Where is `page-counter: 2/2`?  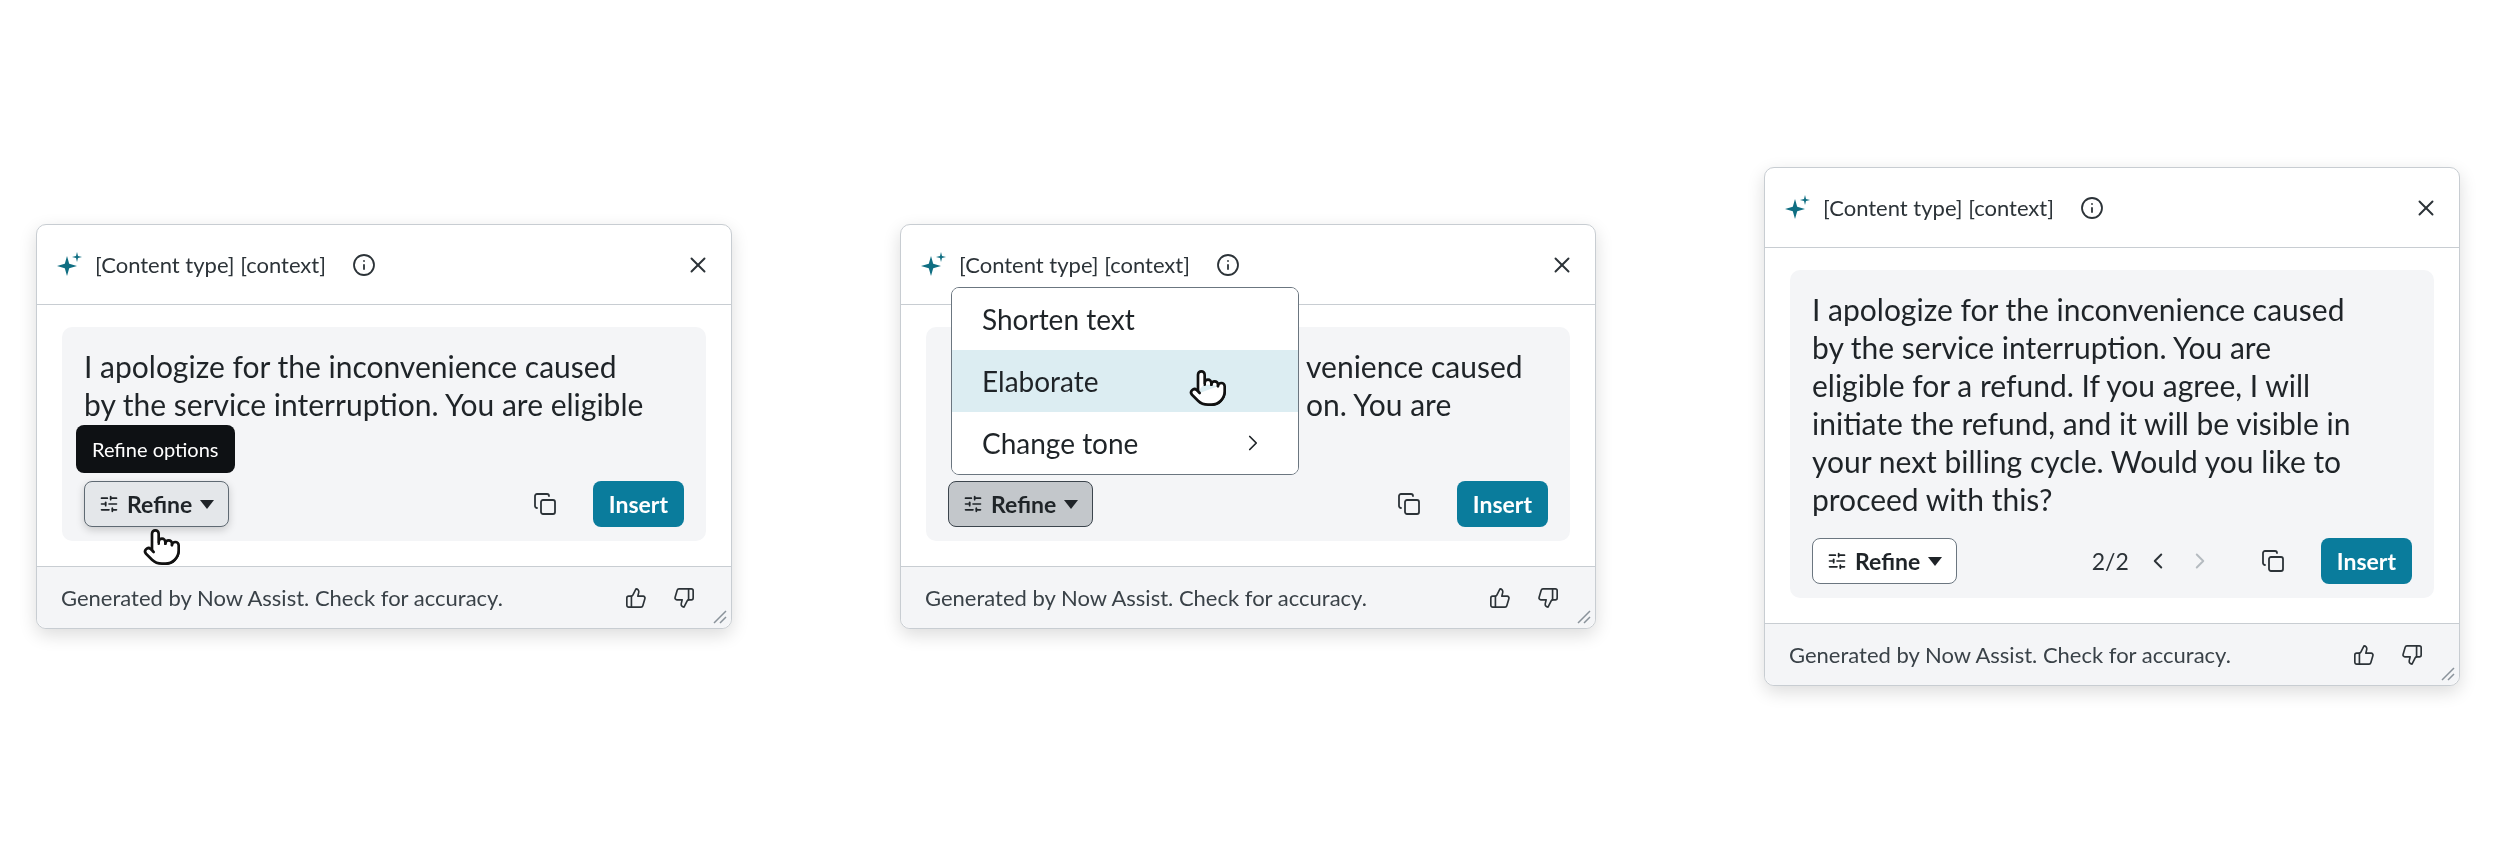 page-counter: 2/2 is located at coordinates (2110, 561).